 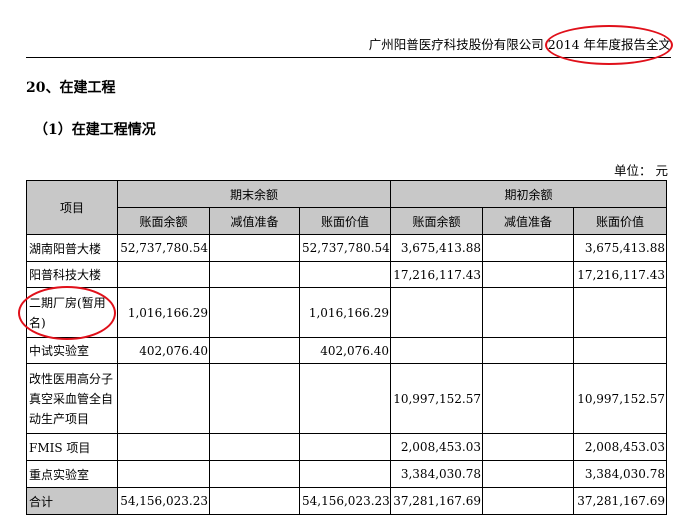 I want to click on row-name-cell: 中试实验室, so click(x=72, y=350).